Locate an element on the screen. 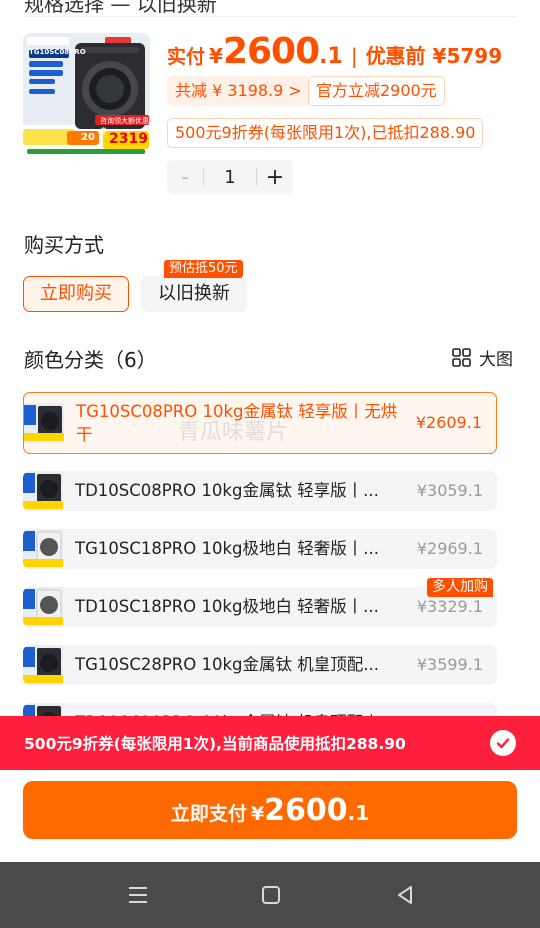 This screenshot has height=928, width=540. checkmark-icon is located at coordinates (503, 743).